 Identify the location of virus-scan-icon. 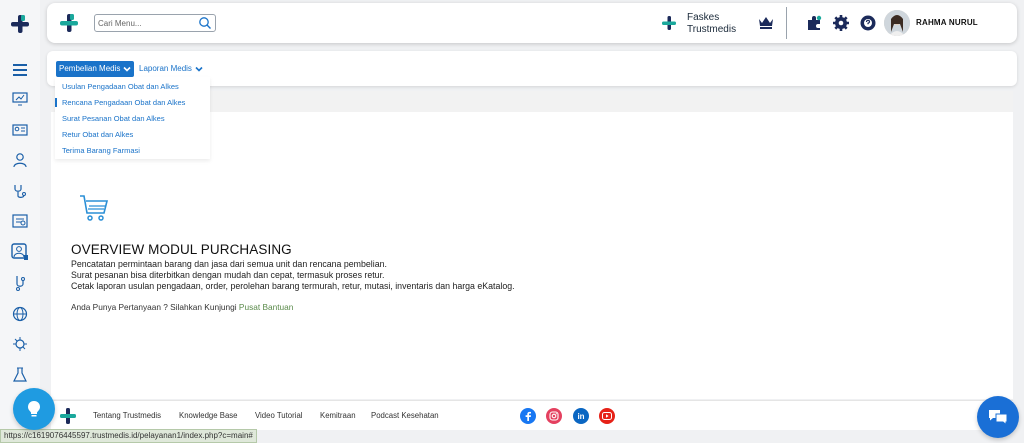
(20, 344).